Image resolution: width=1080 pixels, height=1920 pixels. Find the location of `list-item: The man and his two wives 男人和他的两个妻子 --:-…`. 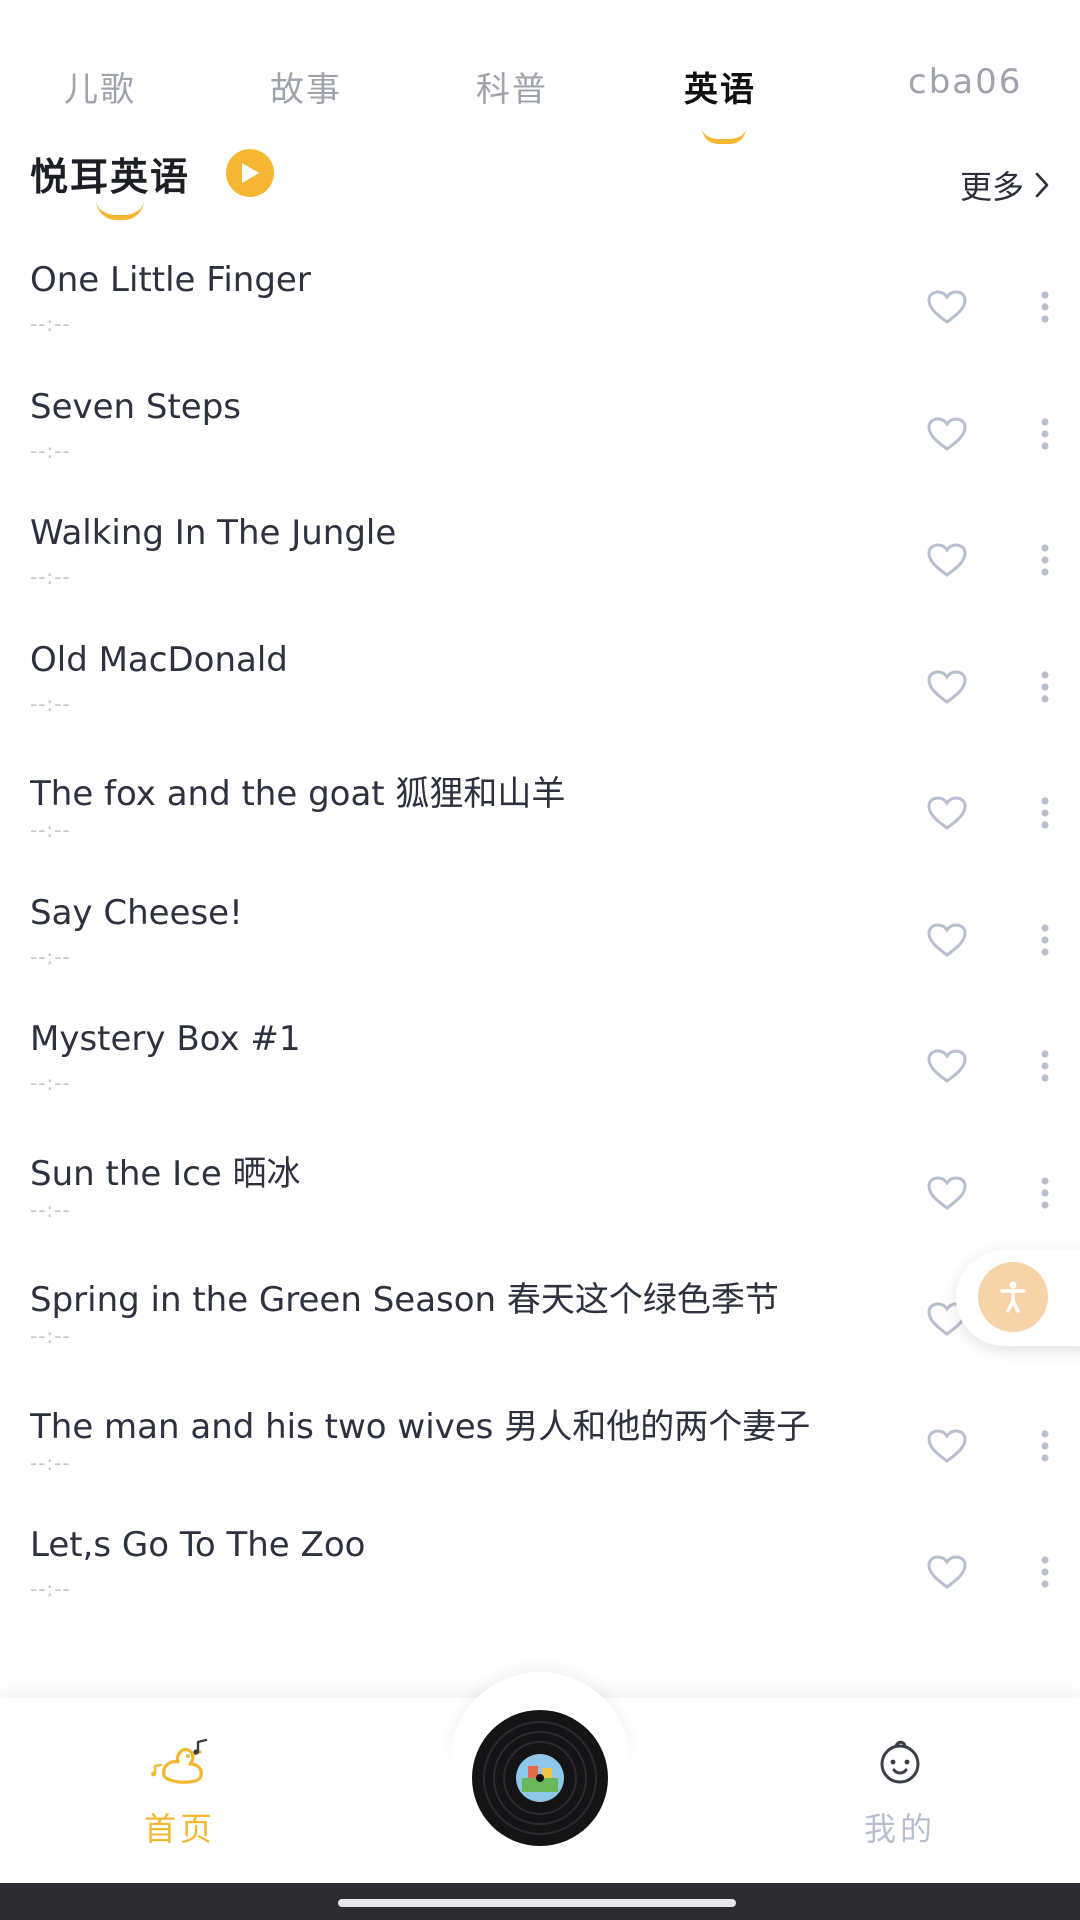

list-item: The man and his two wives 男人和他的两个妻子 --:-… is located at coordinates (540, 1452).